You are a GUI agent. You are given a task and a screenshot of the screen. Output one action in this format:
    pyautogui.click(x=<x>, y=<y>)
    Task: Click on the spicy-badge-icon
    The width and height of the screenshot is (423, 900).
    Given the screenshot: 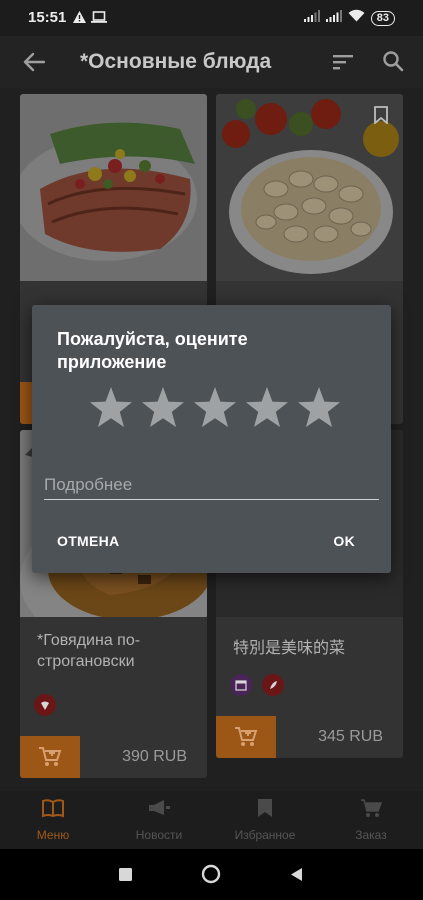 What is the action you would take?
    pyautogui.click(x=45, y=705)
    